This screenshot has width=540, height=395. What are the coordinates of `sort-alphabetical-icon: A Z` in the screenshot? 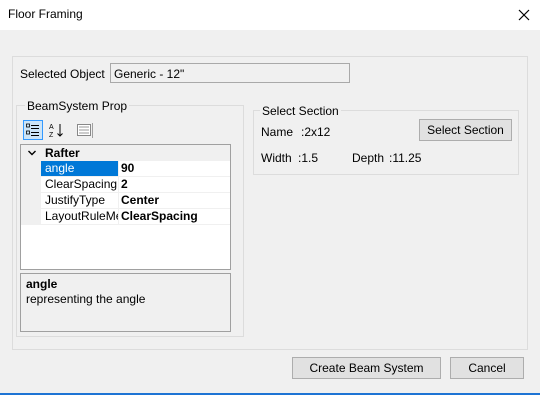 It's located at (56, 131).